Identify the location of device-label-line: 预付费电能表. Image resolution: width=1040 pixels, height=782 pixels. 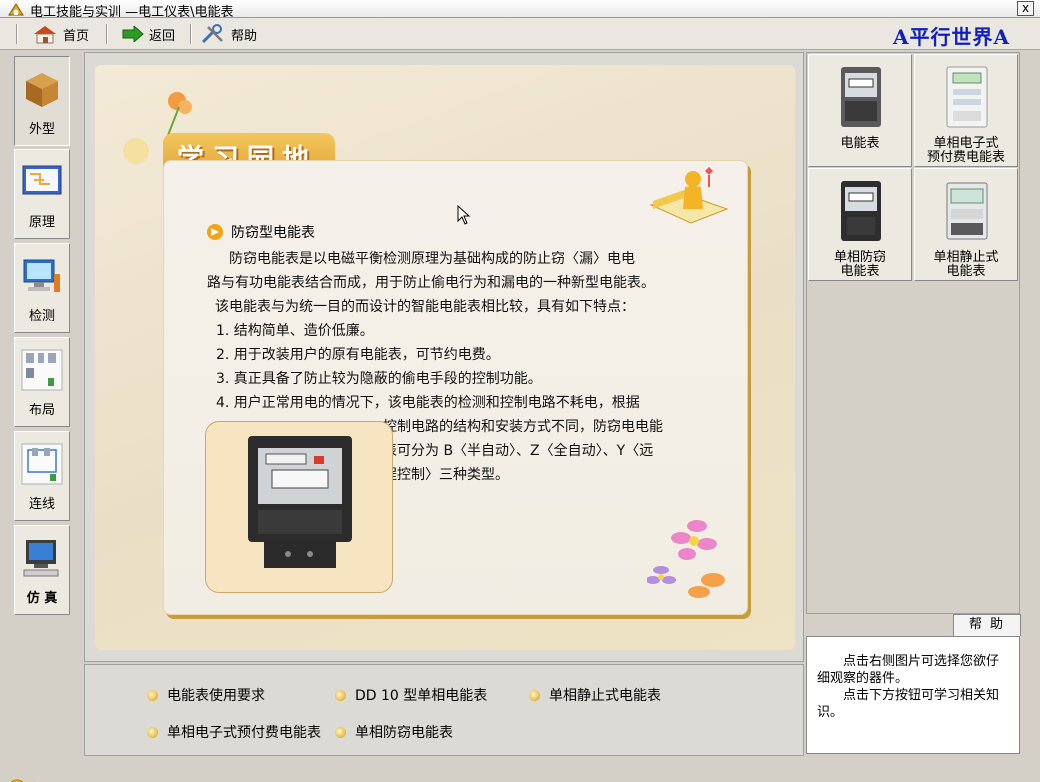
(965, 157).